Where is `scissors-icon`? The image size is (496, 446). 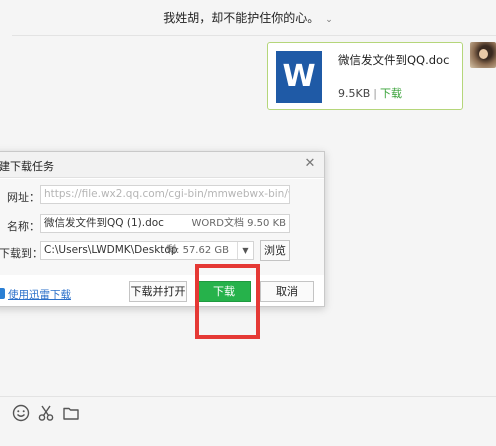 scissors-icon is located at coordinates (46, 413).